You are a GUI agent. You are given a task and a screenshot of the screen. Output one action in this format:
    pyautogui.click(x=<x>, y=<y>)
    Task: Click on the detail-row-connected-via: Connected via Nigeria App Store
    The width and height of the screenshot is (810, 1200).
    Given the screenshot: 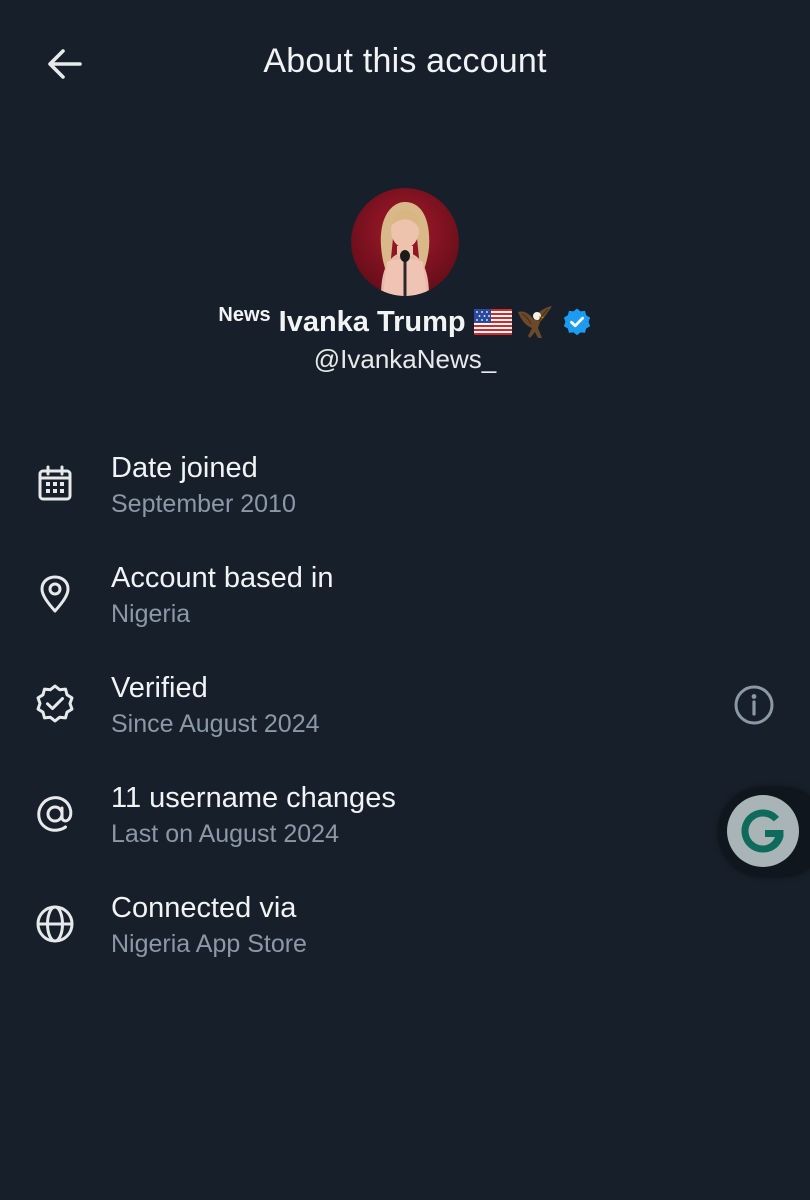 What is the action you would take?
    pyautogui.click(x=405, y=935)
    